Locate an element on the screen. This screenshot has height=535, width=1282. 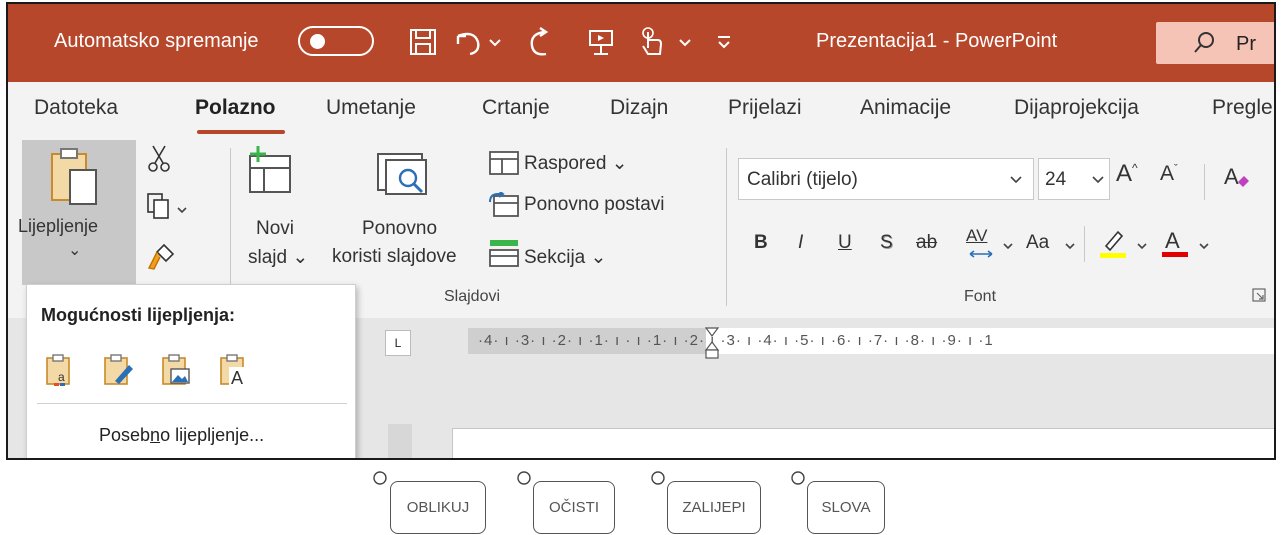
search-box: Pr is located at coordinates (1215, 43).